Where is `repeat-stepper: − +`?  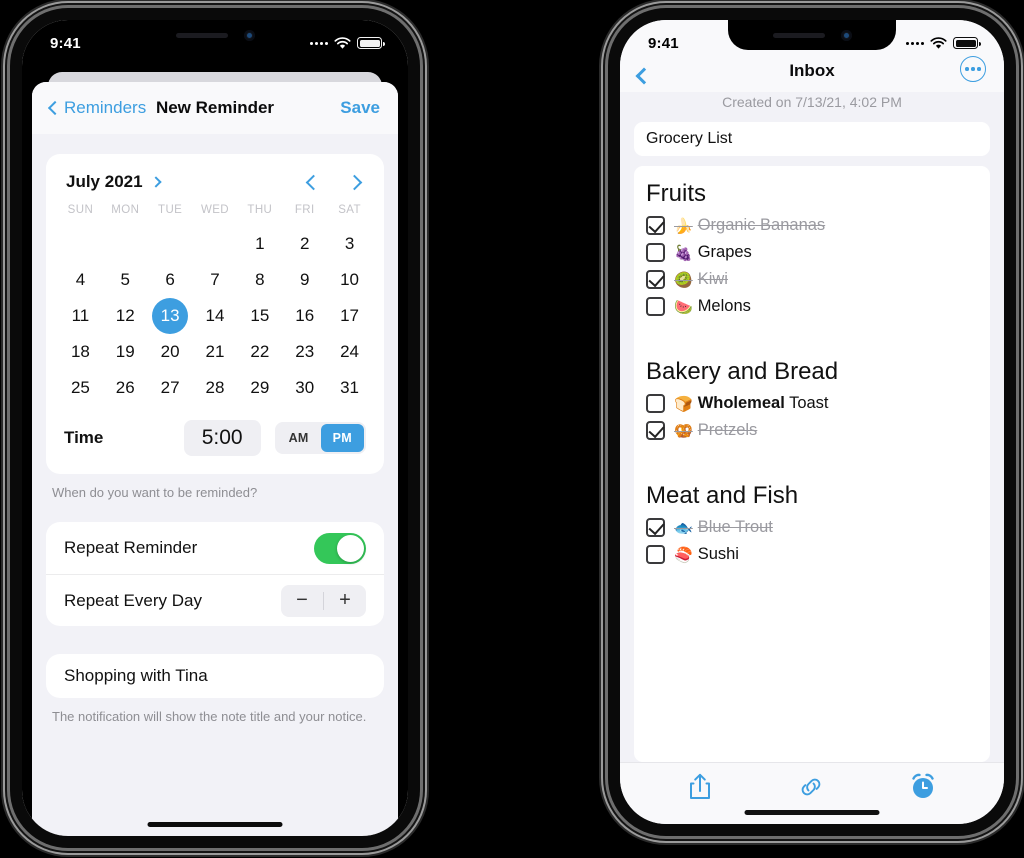
repeat-stepper: − + is located at coordinates (323, 600).